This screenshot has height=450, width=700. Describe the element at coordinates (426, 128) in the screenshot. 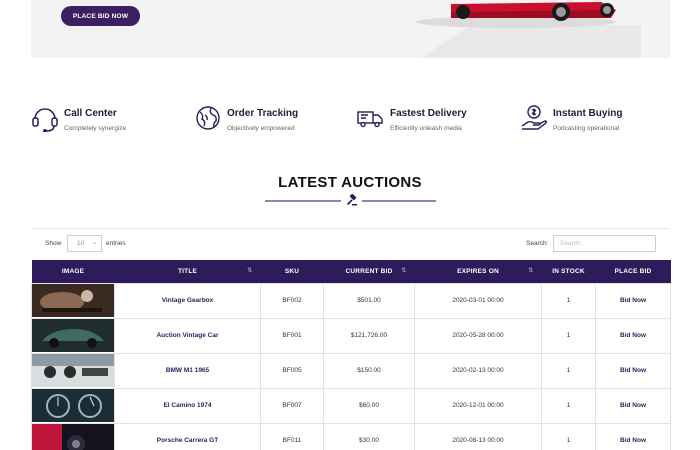

I see `feature-subtitle: Efficiently unleash media` at that location.